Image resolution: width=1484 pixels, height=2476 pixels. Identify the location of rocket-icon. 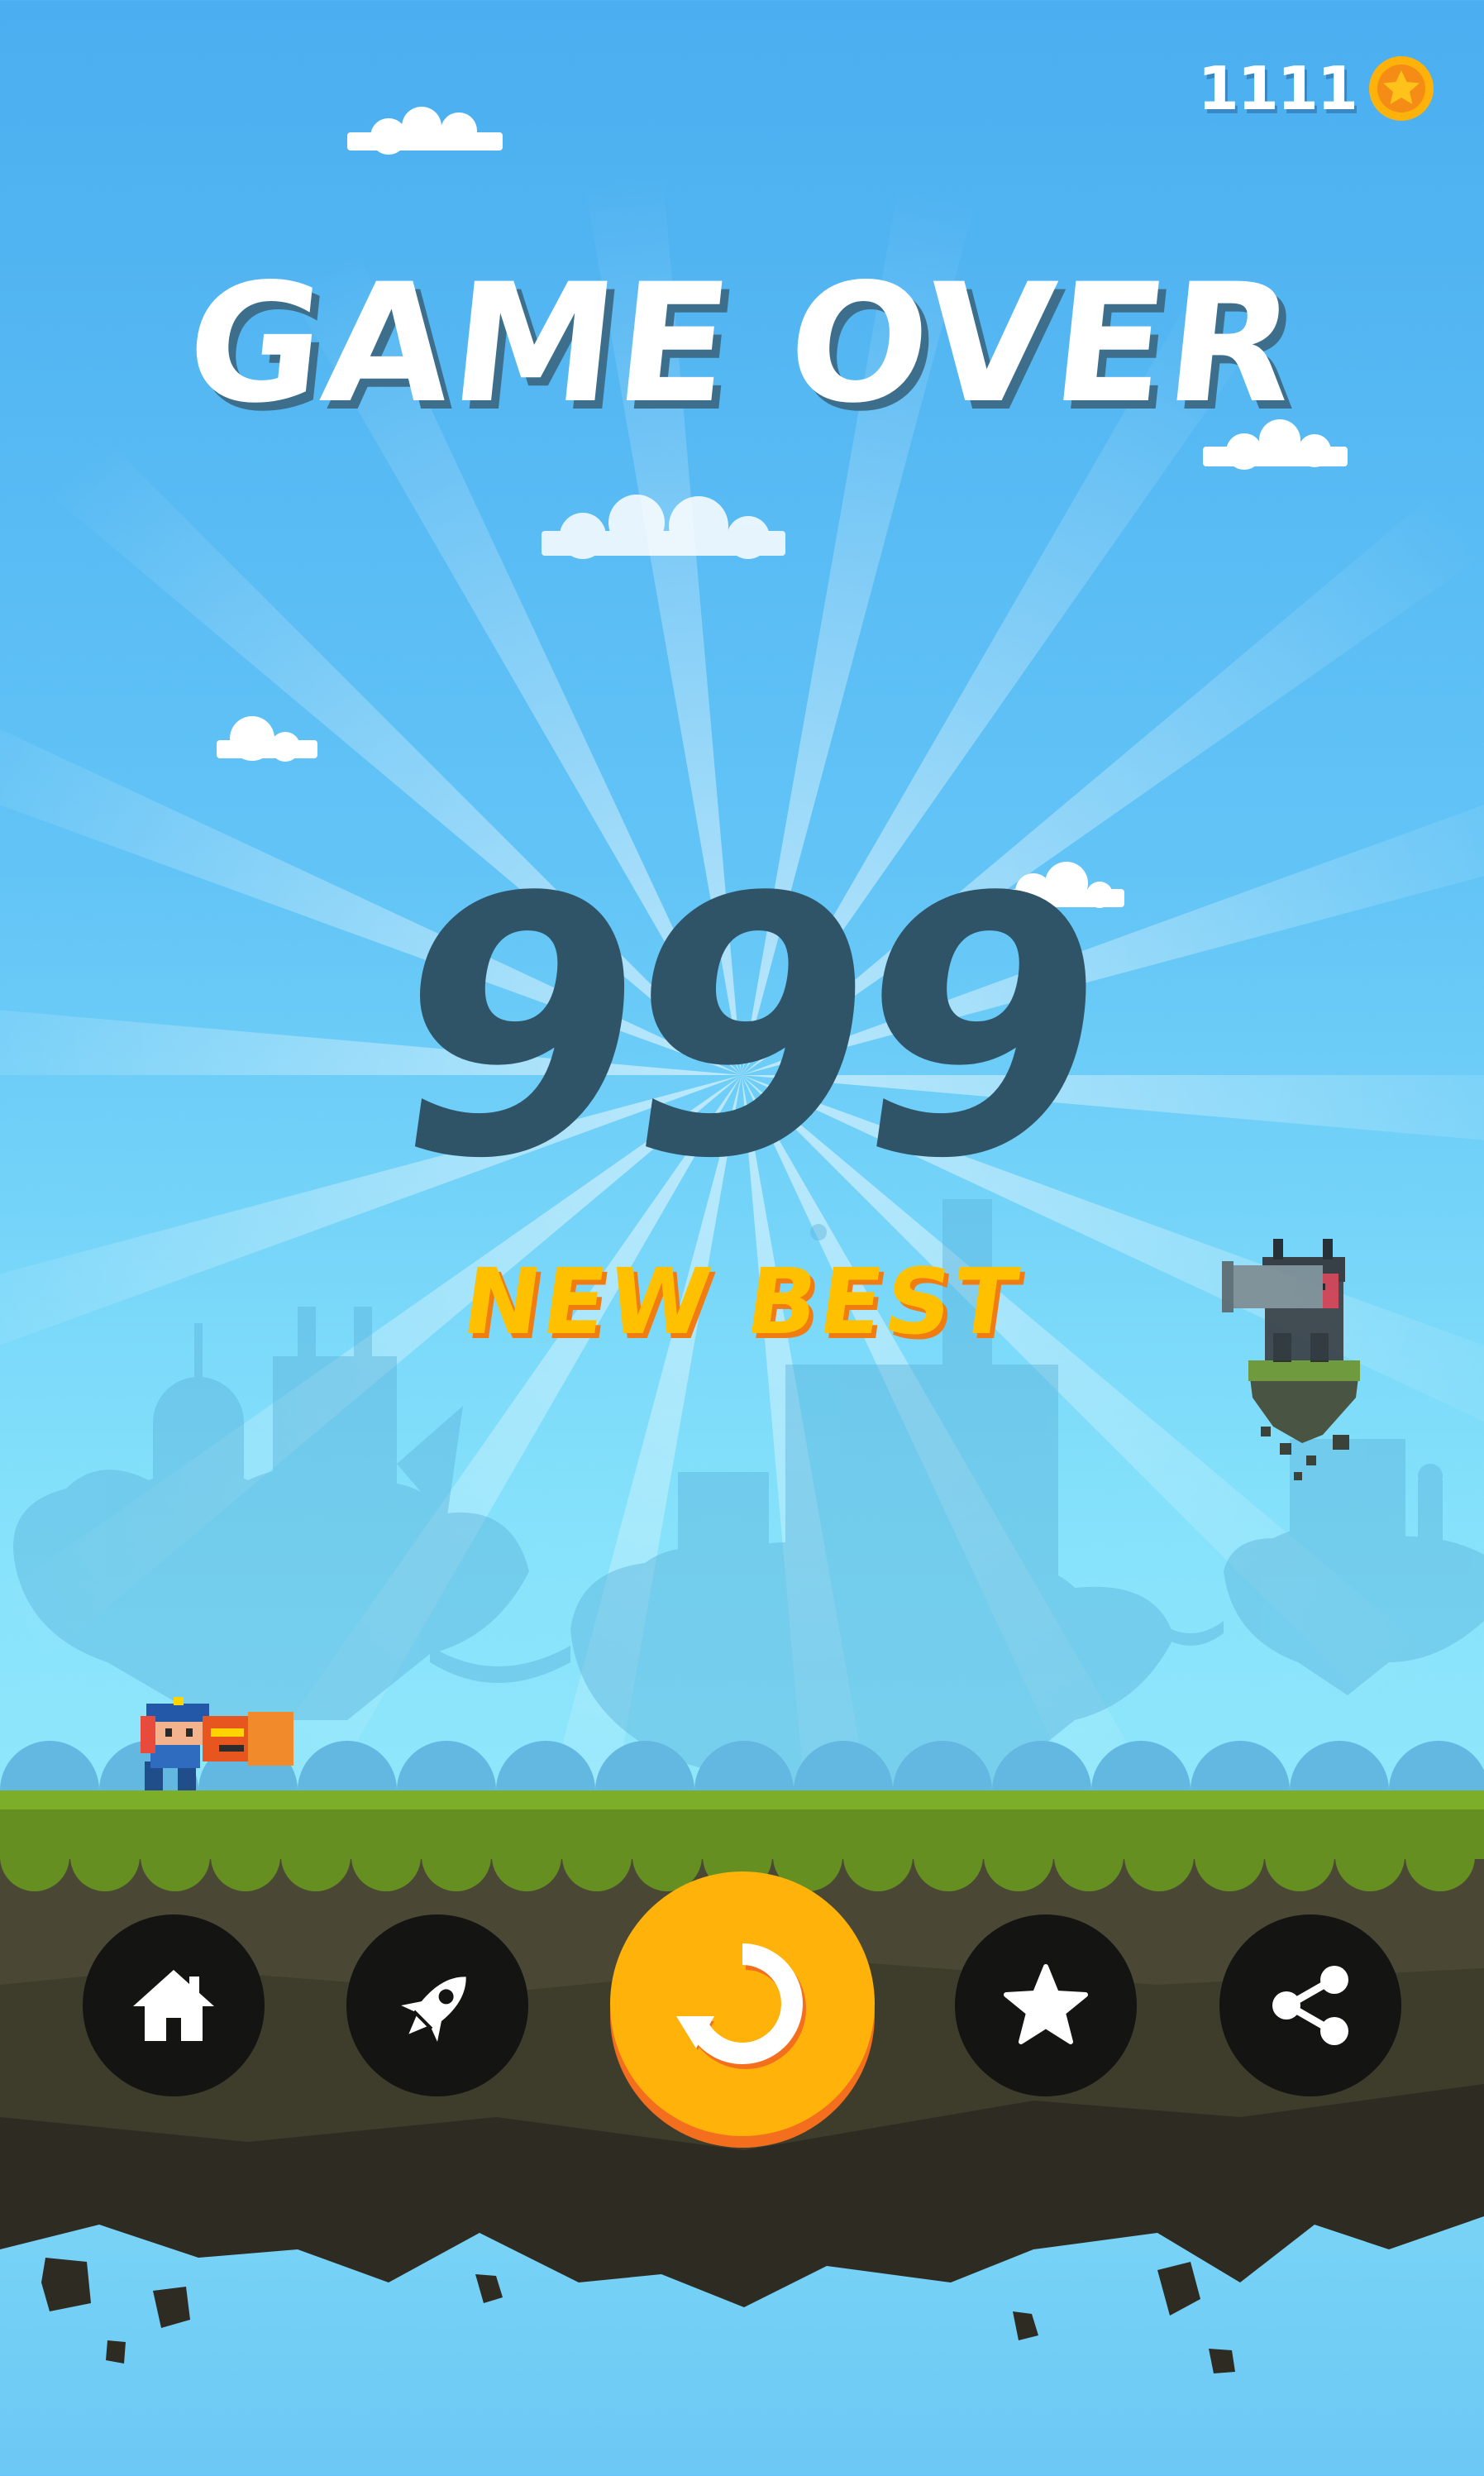
(434, 2009).